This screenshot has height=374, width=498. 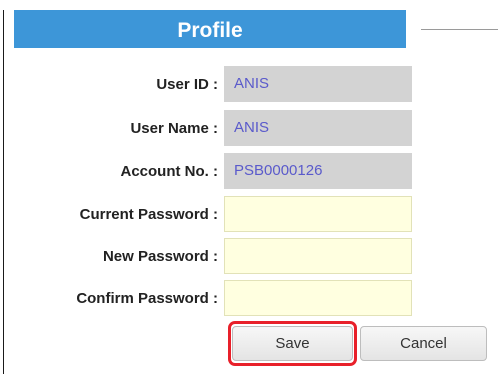 What do you see at coordinates (169, 171) in the screenshot?
I see `account-no-label: Account No. :` at bounding box center [169, 171].